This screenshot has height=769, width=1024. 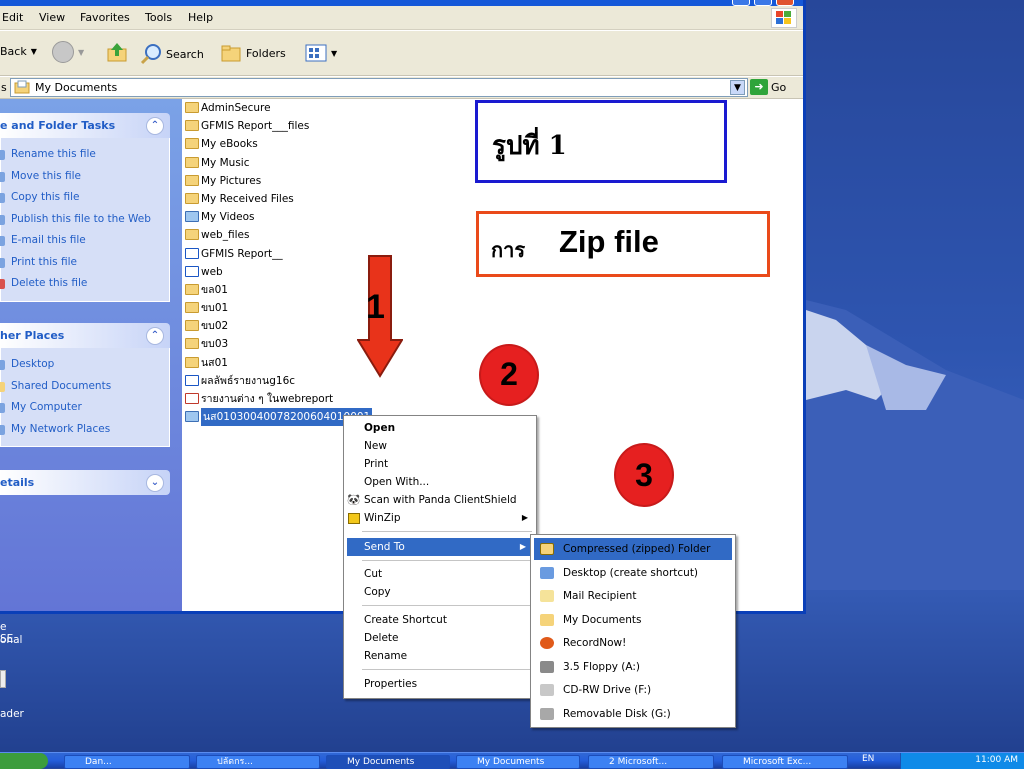 I want to click on file-item: My Videos, so click(x=314, y=217).